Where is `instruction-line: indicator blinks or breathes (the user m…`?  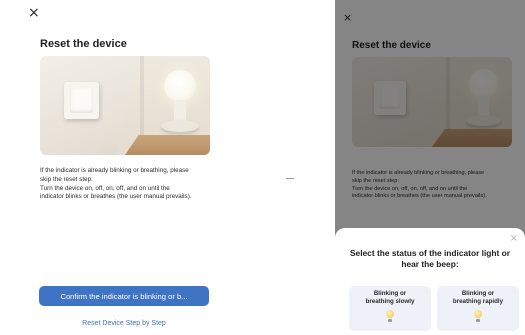
instruction-line: indicator blinks or breathes (the user m… is located at coordinates (116, 197).